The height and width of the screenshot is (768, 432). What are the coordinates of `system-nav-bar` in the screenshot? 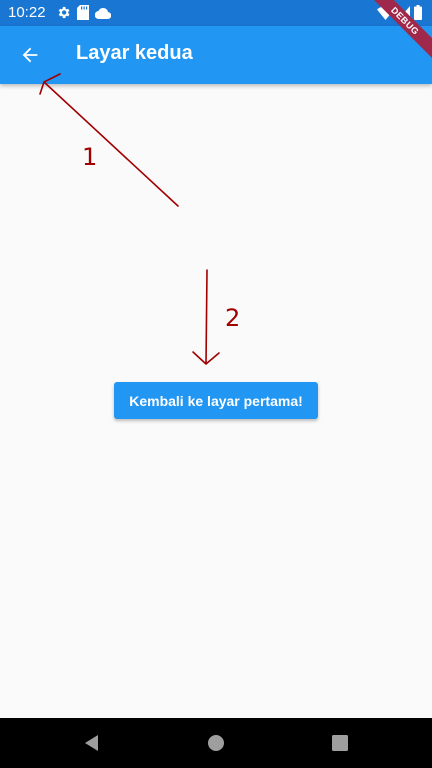 It's located at (216, 743).